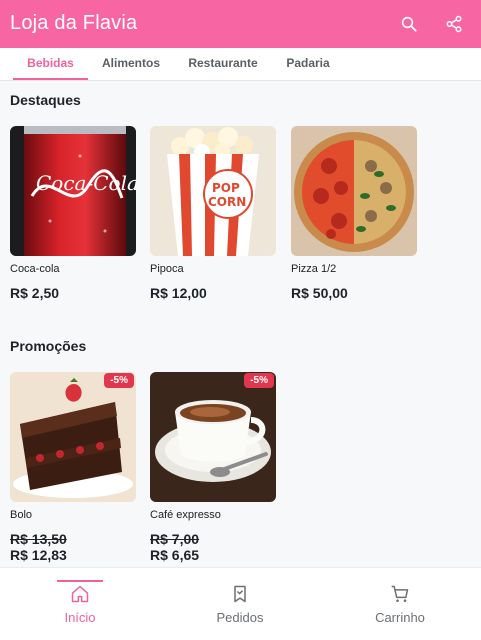 The height and width of the screenshot is (640, 481). What do you see at coordinates (80, 594) in the screenshot?
I see `home-icon` at bounding box center [80, 594].